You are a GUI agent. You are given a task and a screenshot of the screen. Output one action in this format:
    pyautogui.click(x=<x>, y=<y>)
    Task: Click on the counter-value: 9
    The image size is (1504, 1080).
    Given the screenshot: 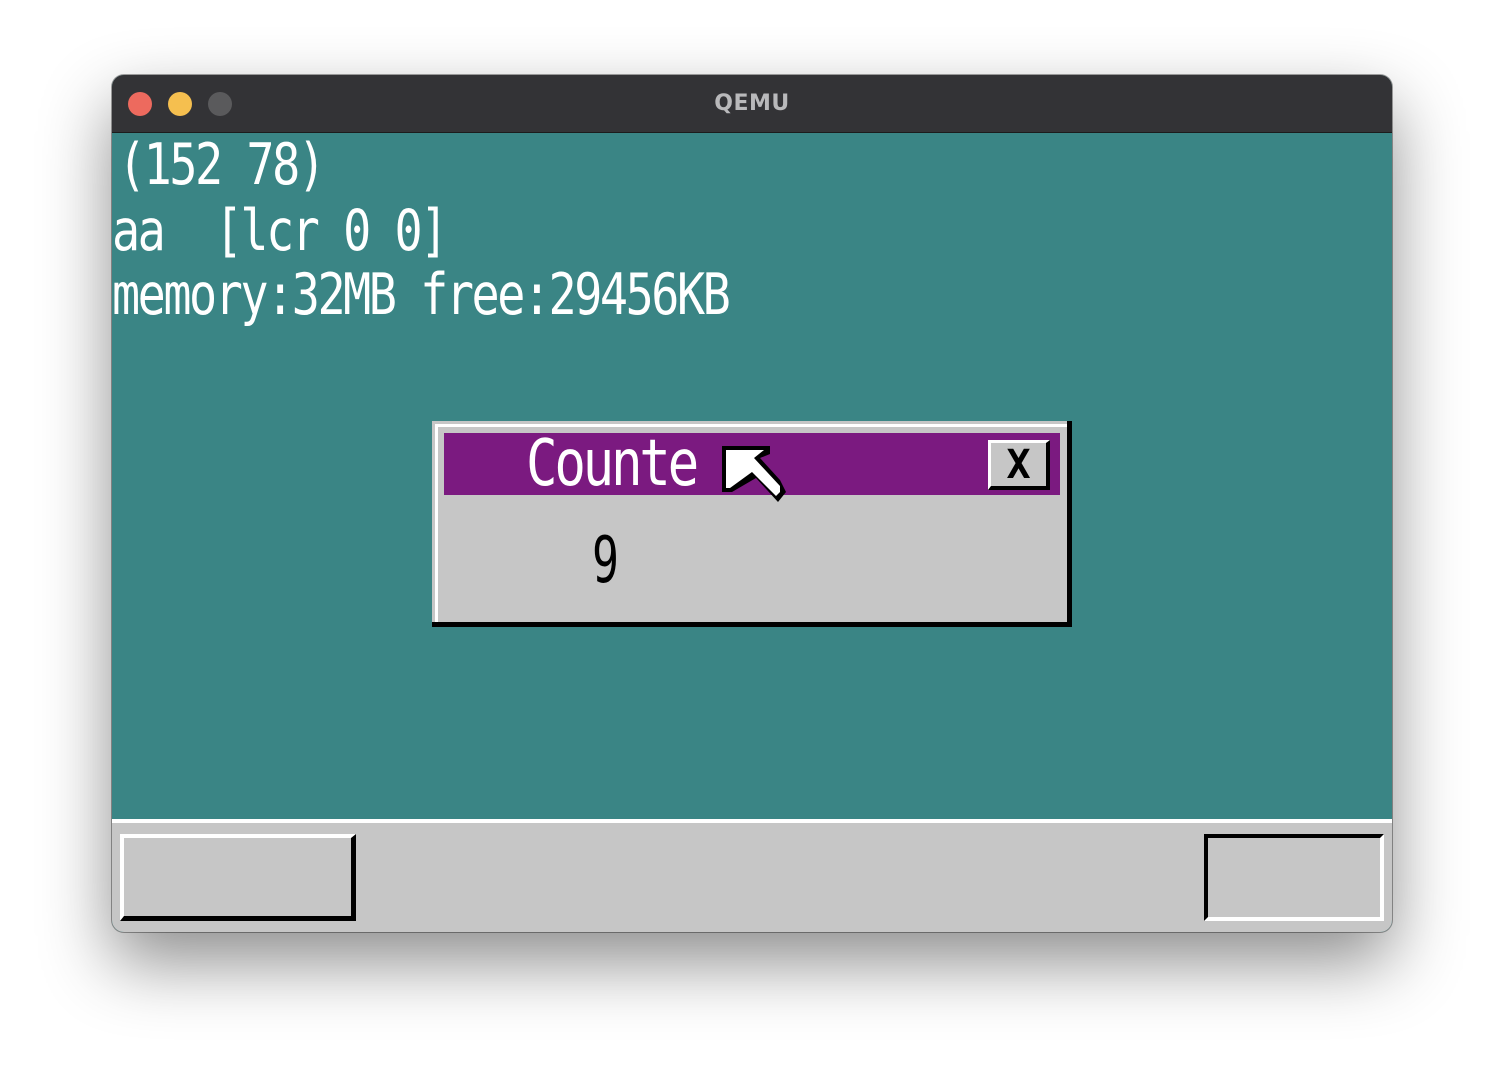 What is the action you would take?
    pyautogui.click(x=605, y=561)
    